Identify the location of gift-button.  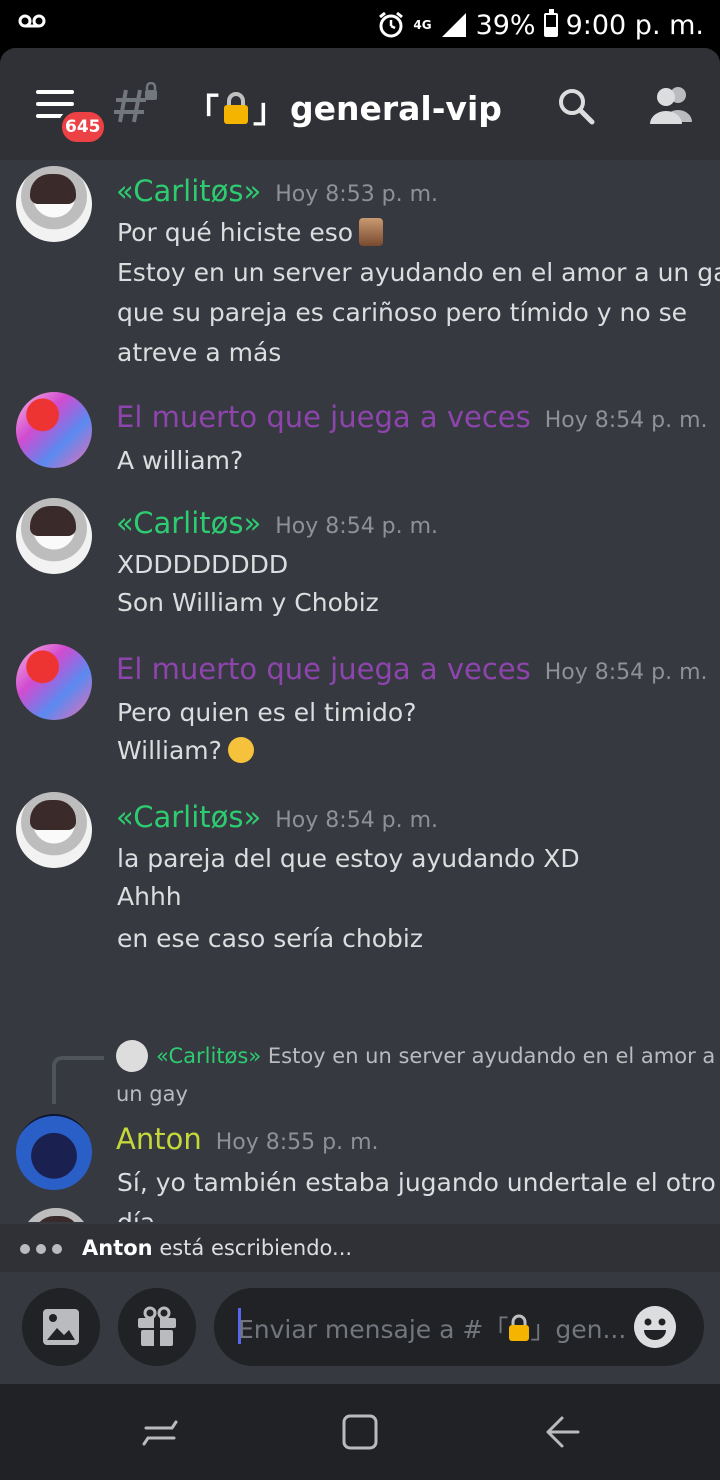
(157, 1327).